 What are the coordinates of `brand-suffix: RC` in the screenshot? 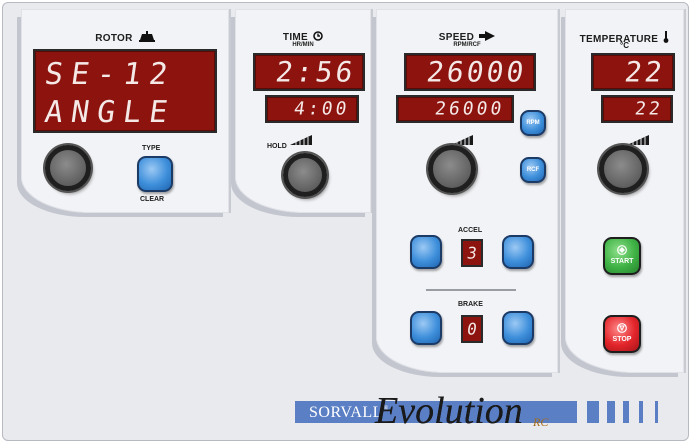 It's located at (541, 422).